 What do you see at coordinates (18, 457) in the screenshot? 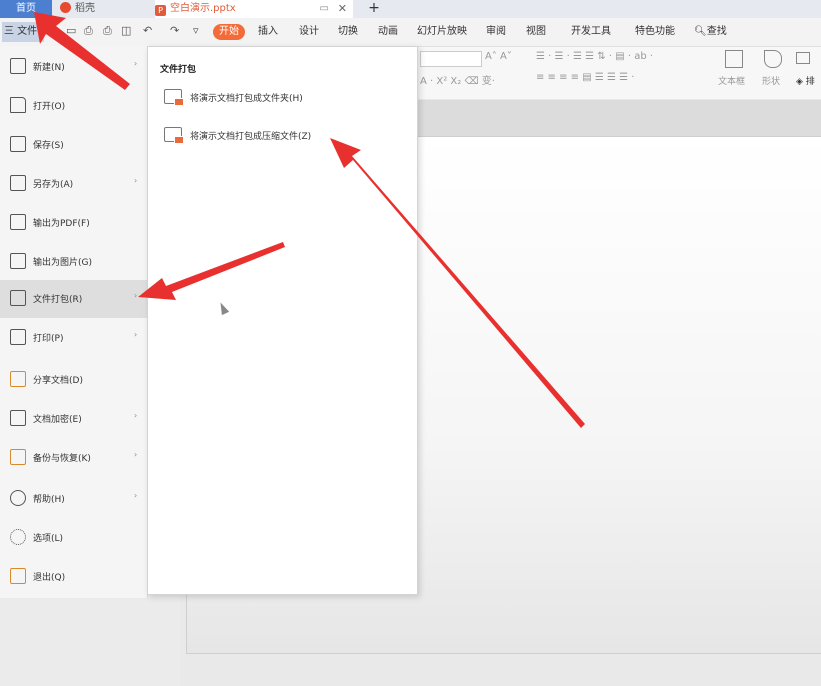
I see `backup-icon` at bounding box center [18, 457].